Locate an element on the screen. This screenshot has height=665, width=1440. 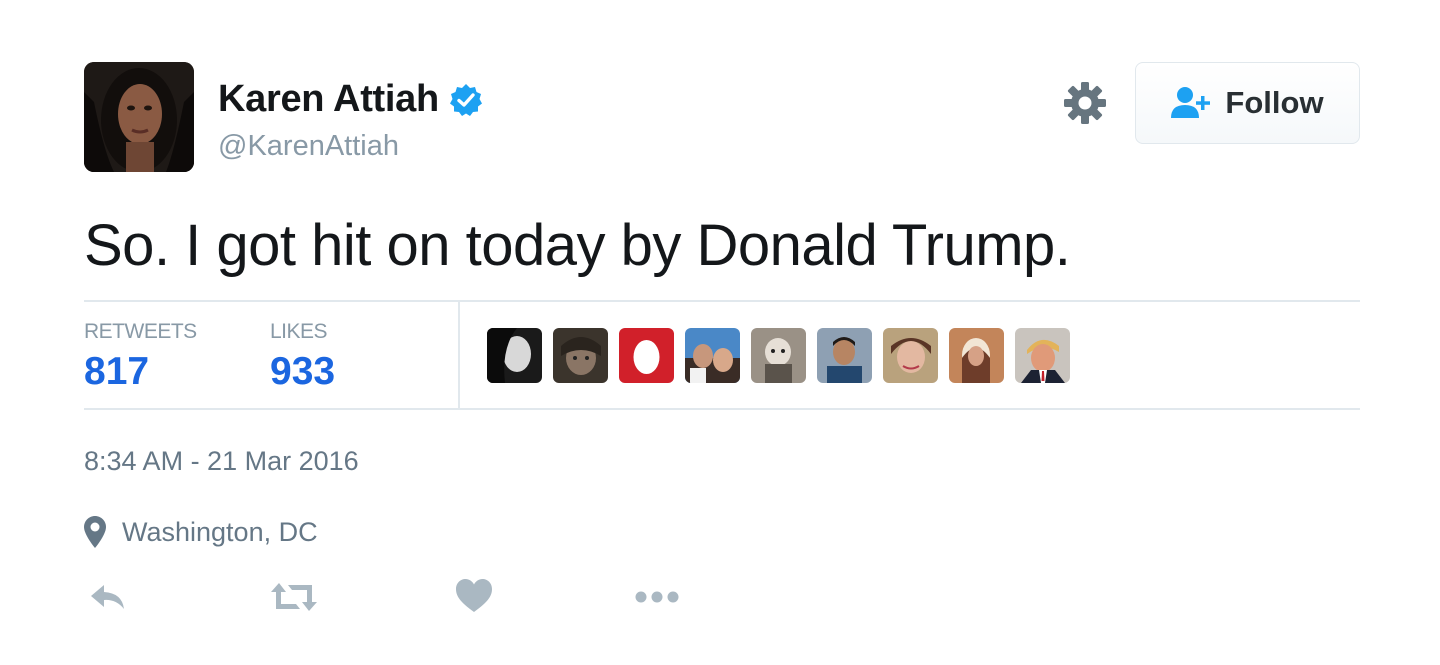
gear-icon is located at coordinates (1085, 103).